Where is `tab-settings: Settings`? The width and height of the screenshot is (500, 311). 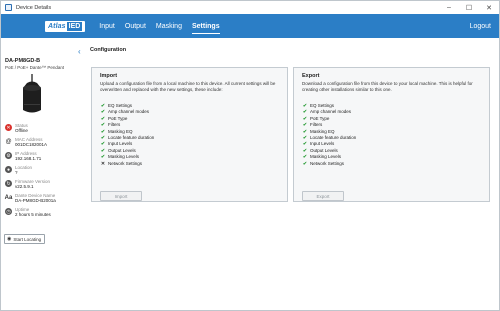 tab-settings: Settings is located at coordinates (205, 26).